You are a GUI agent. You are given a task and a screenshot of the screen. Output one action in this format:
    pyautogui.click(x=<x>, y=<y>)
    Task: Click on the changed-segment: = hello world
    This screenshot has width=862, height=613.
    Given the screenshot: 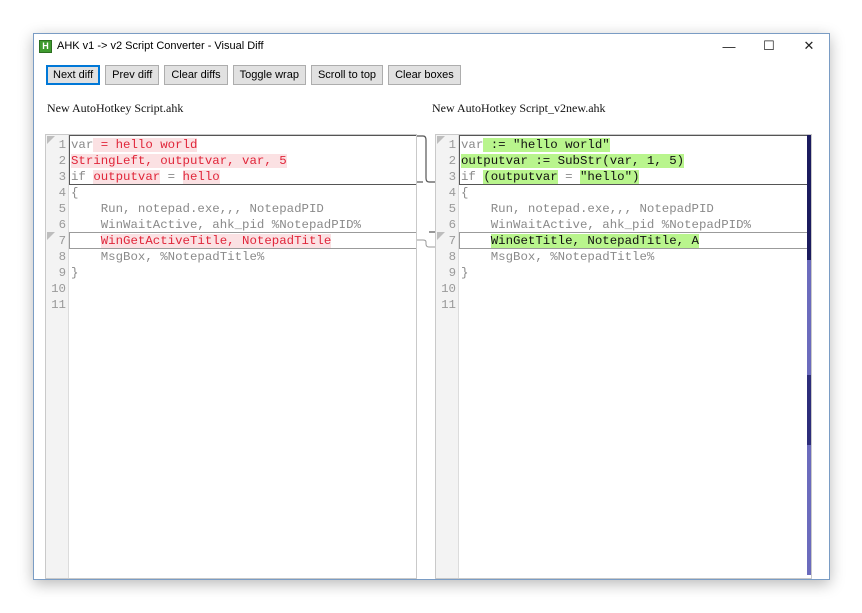 What is the action you would take?
    pyautogui.click(x=145, y=145)
    